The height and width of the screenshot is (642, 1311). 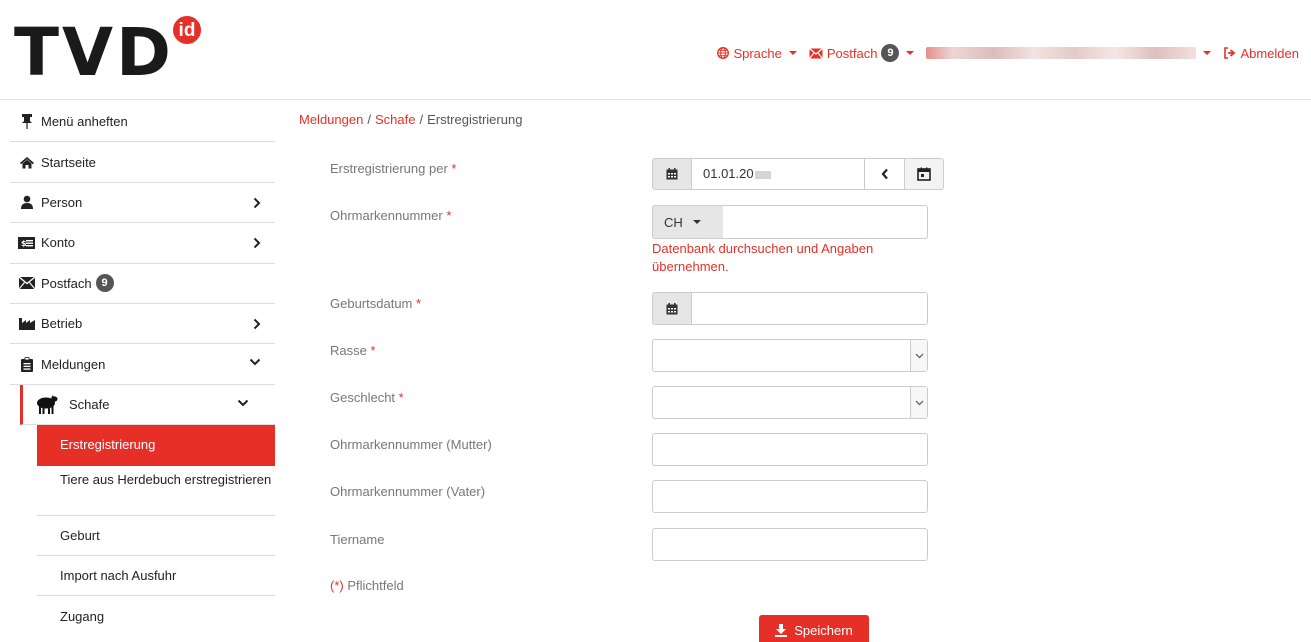 I want to click on sidebar-item-label: Erstregistrierung, so click(x=108, y=445).